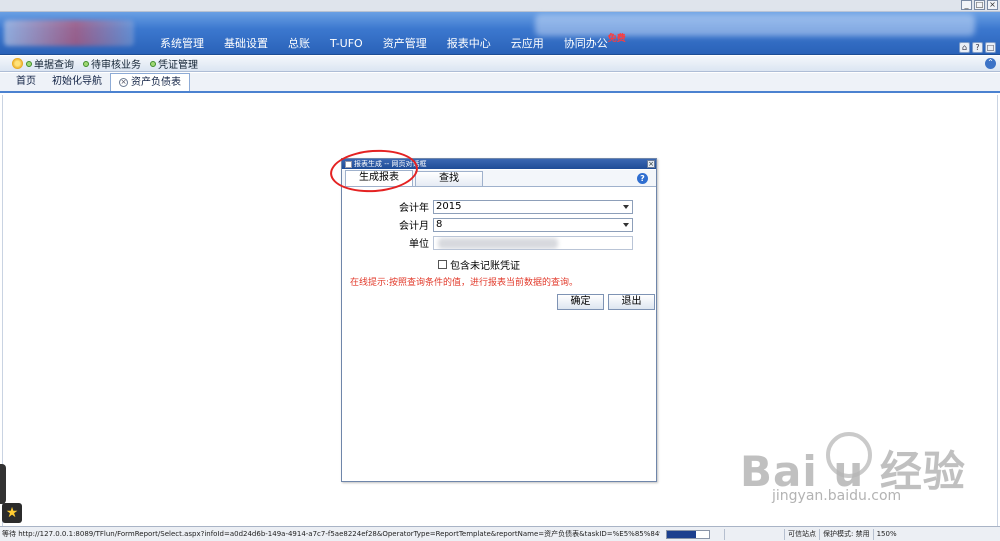  I want to click on dialog-close-button: ×, so click(651, 164).